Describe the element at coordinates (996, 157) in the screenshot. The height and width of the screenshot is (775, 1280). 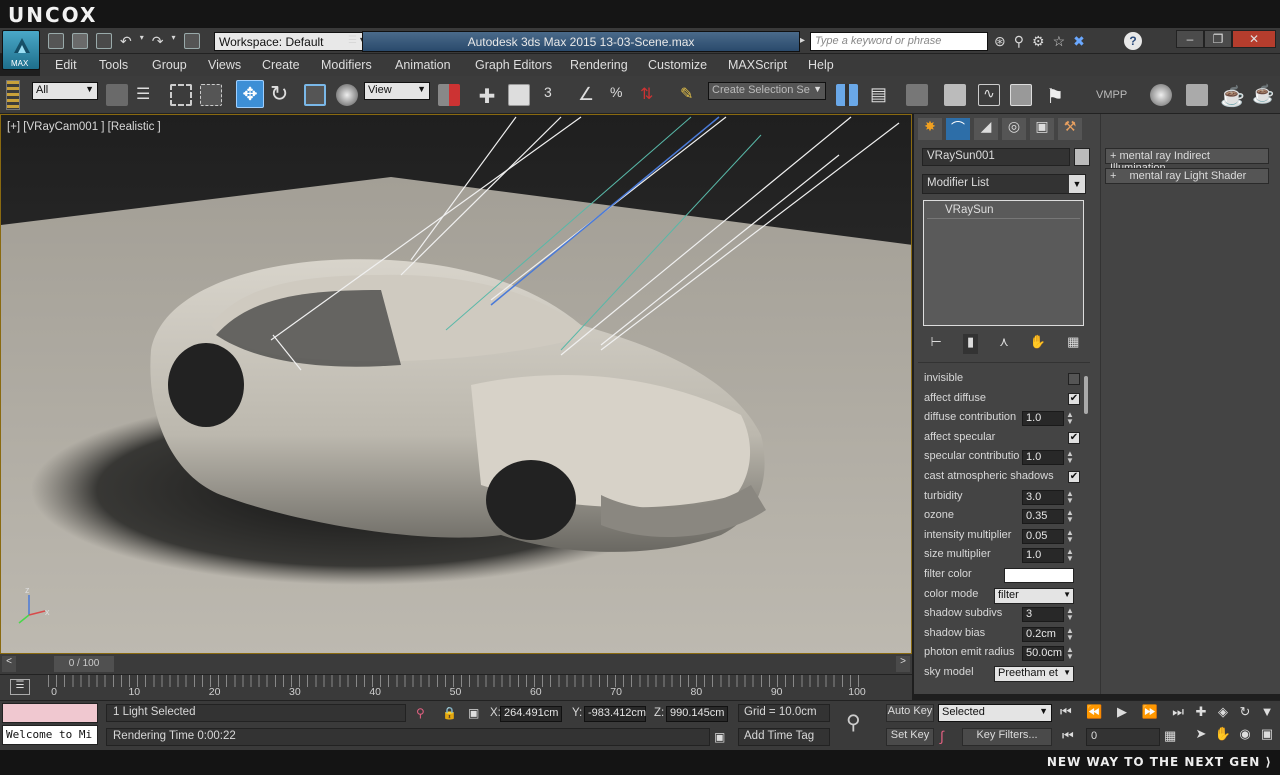
I see `object-name-field: VRaySun001` at that location.